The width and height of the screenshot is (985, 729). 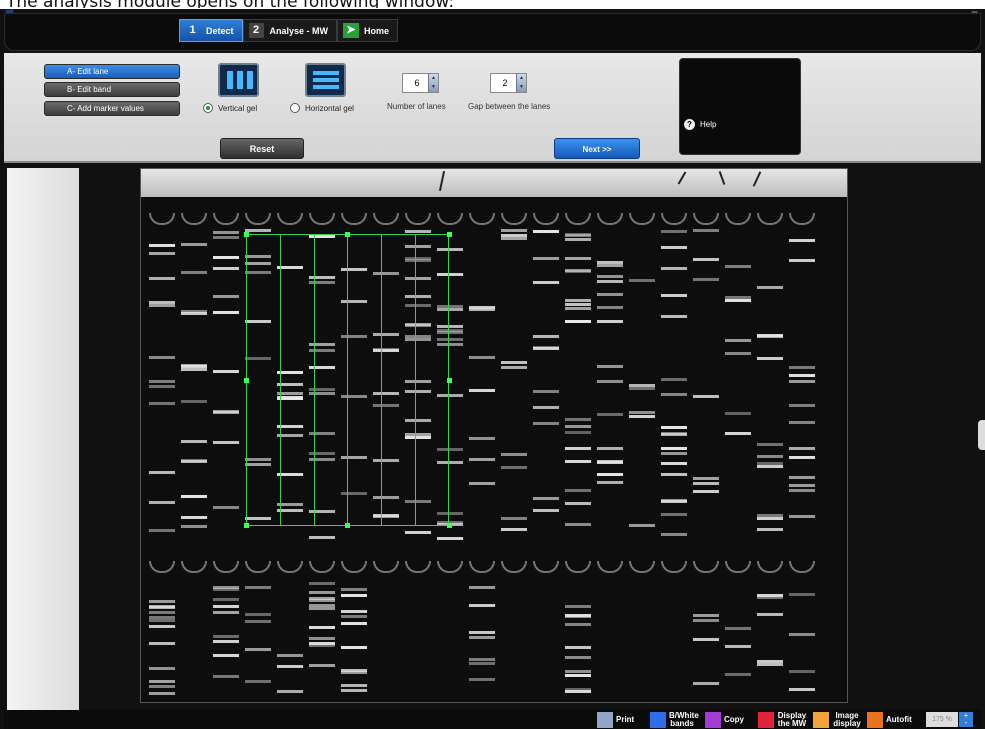 I want to click on help-button: ? Help, so click(x=700, y=124).